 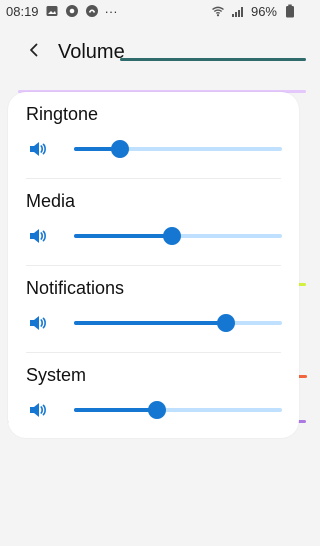 I want to click on messenger-notification-icon, so click(x=72, y=11).